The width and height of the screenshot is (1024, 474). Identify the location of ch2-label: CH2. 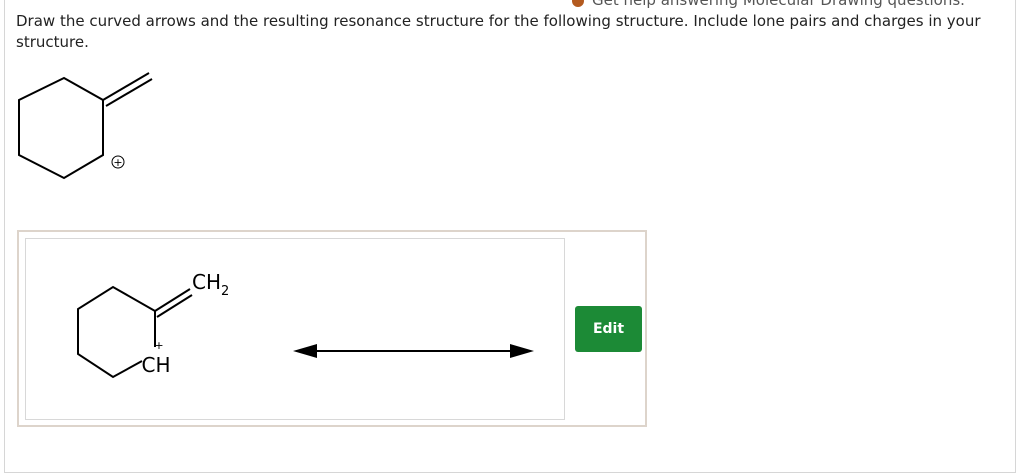
(210, 284).